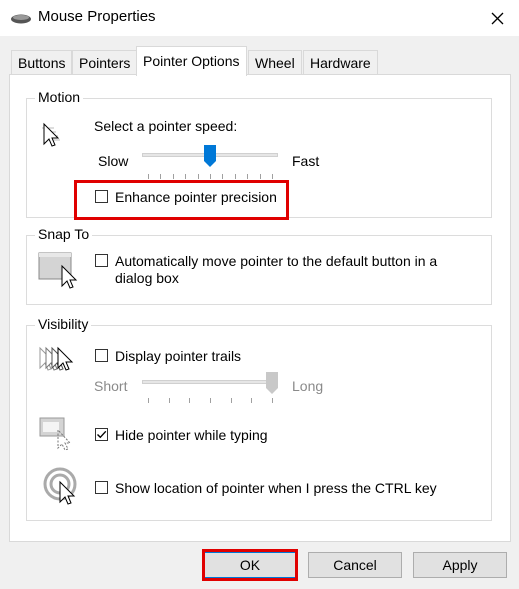 The height and width of the screenshot is (589, 519). What do you see at coordinates (59, 271) in the screenshot?
I see `snap-to-icon` at bounding box center [59, 271].